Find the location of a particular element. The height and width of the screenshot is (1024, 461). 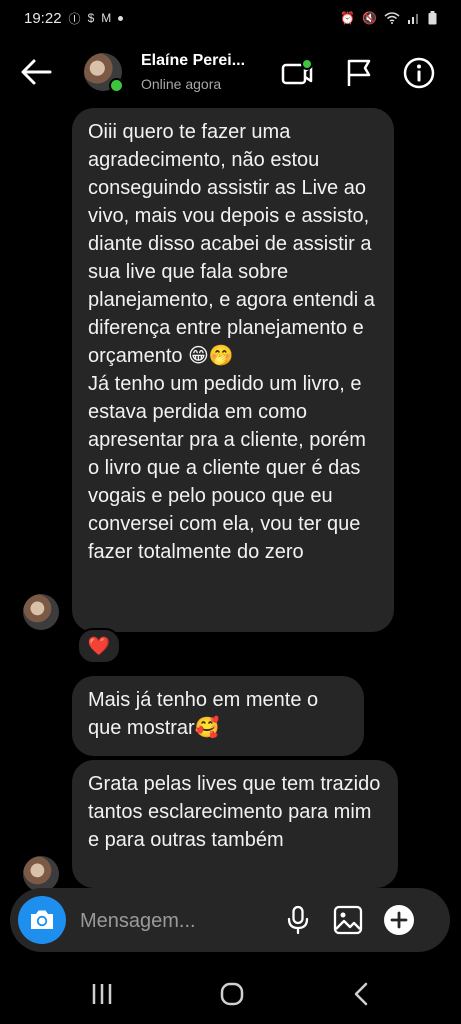

chat-header: Elaíne Perei... Online agora is located at coordinates (230, 73).